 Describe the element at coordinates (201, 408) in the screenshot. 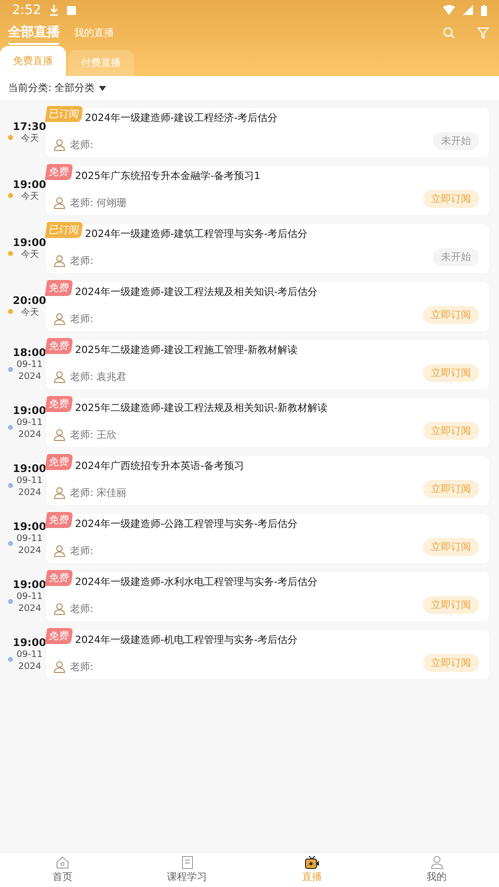

I see `session-title: 2025年二级建造师-建设工程法规及相关知识-新教材解读` at that location.